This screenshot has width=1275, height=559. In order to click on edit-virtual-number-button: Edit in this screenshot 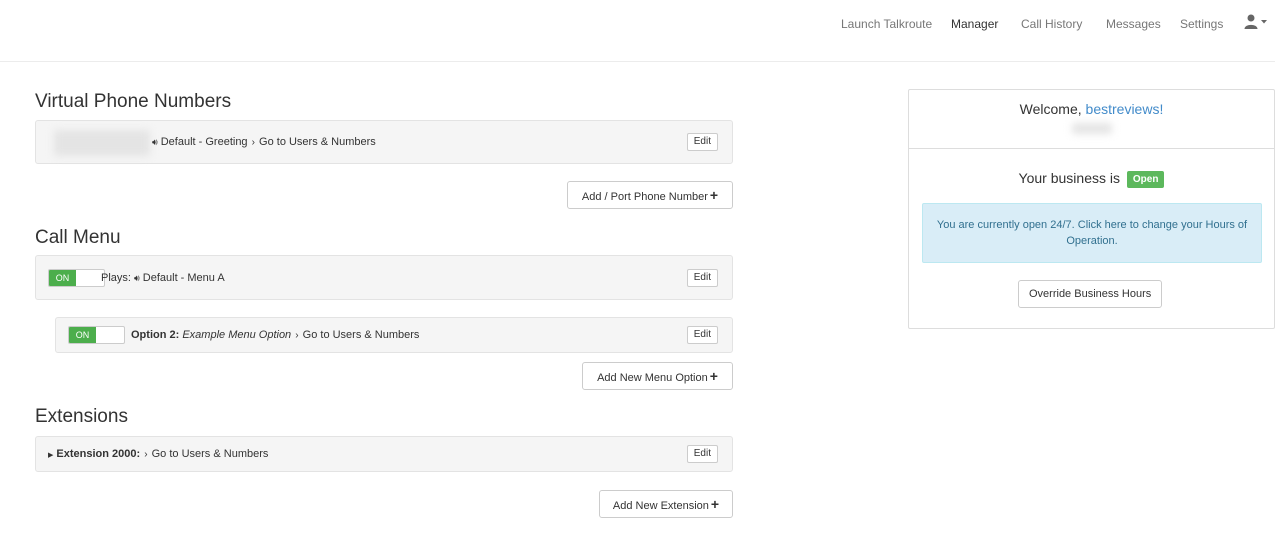, I will do `click(702, 142)`.